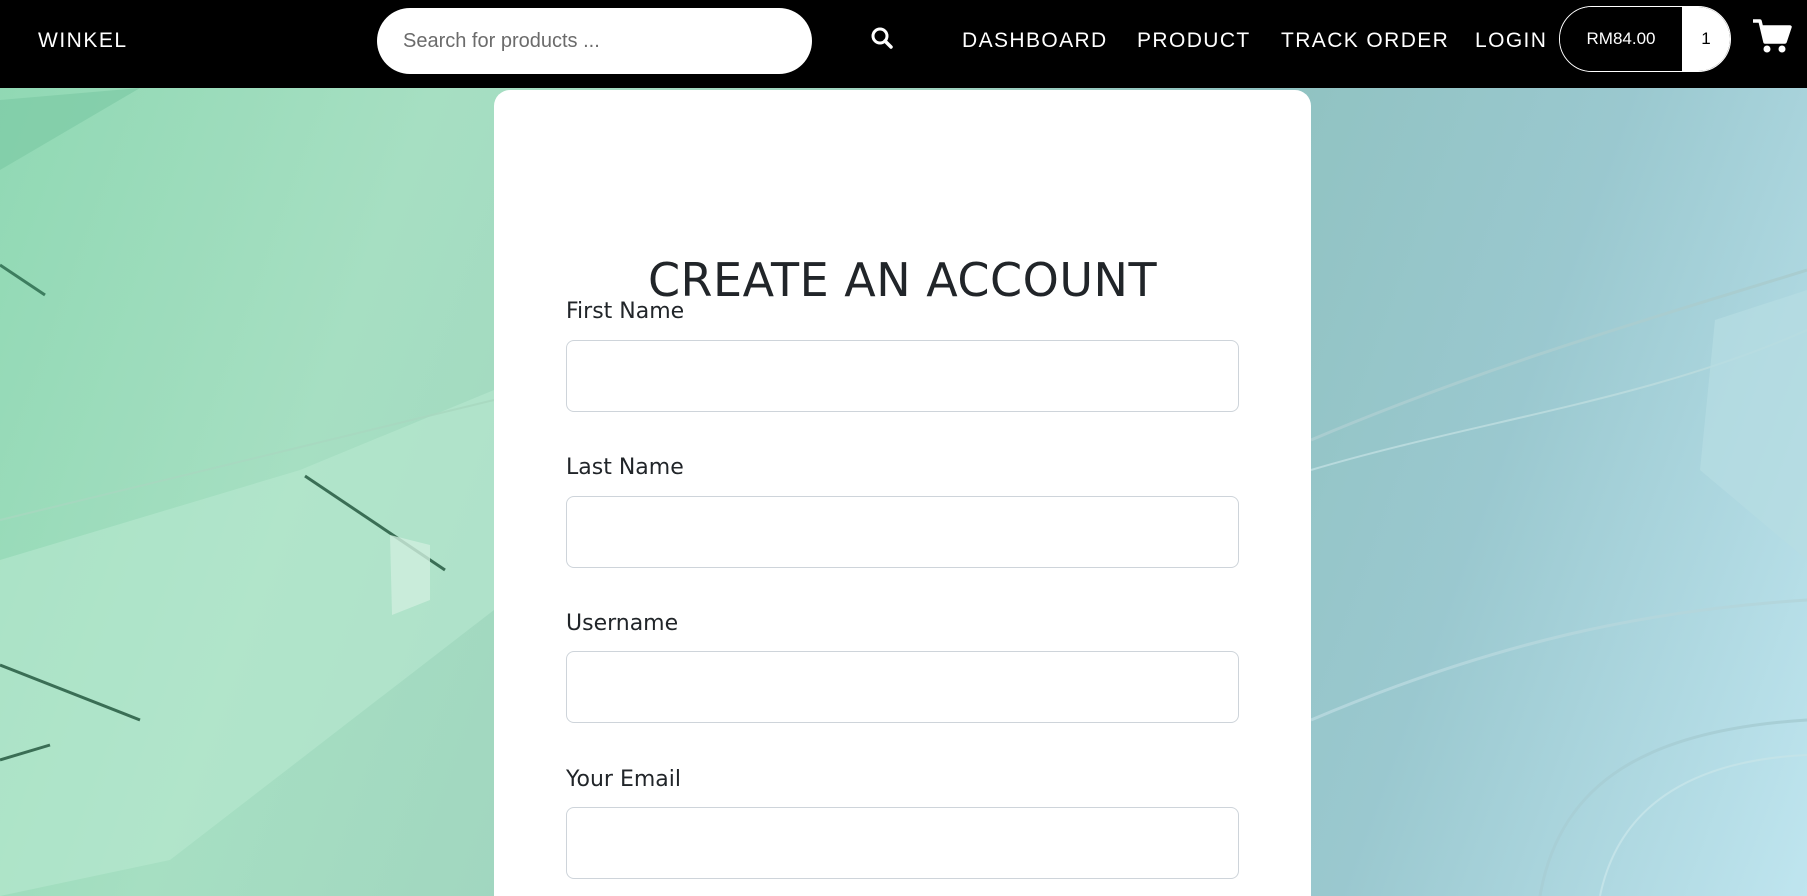 The height and width of the screenshot is (896, 1807). What do you see at coordinates (902, 843) in the screenshot?
I see `email-input` at bounding box center [902, 843].